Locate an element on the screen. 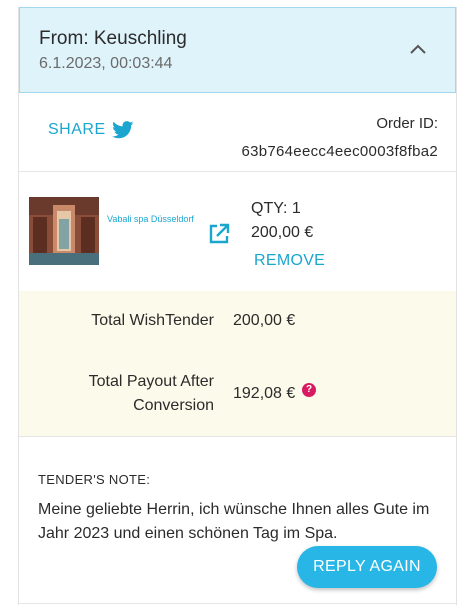 The height and width of the screenshot is (605, 474). item-quantity: QTY: 1 is located at coordinates (276, 208).